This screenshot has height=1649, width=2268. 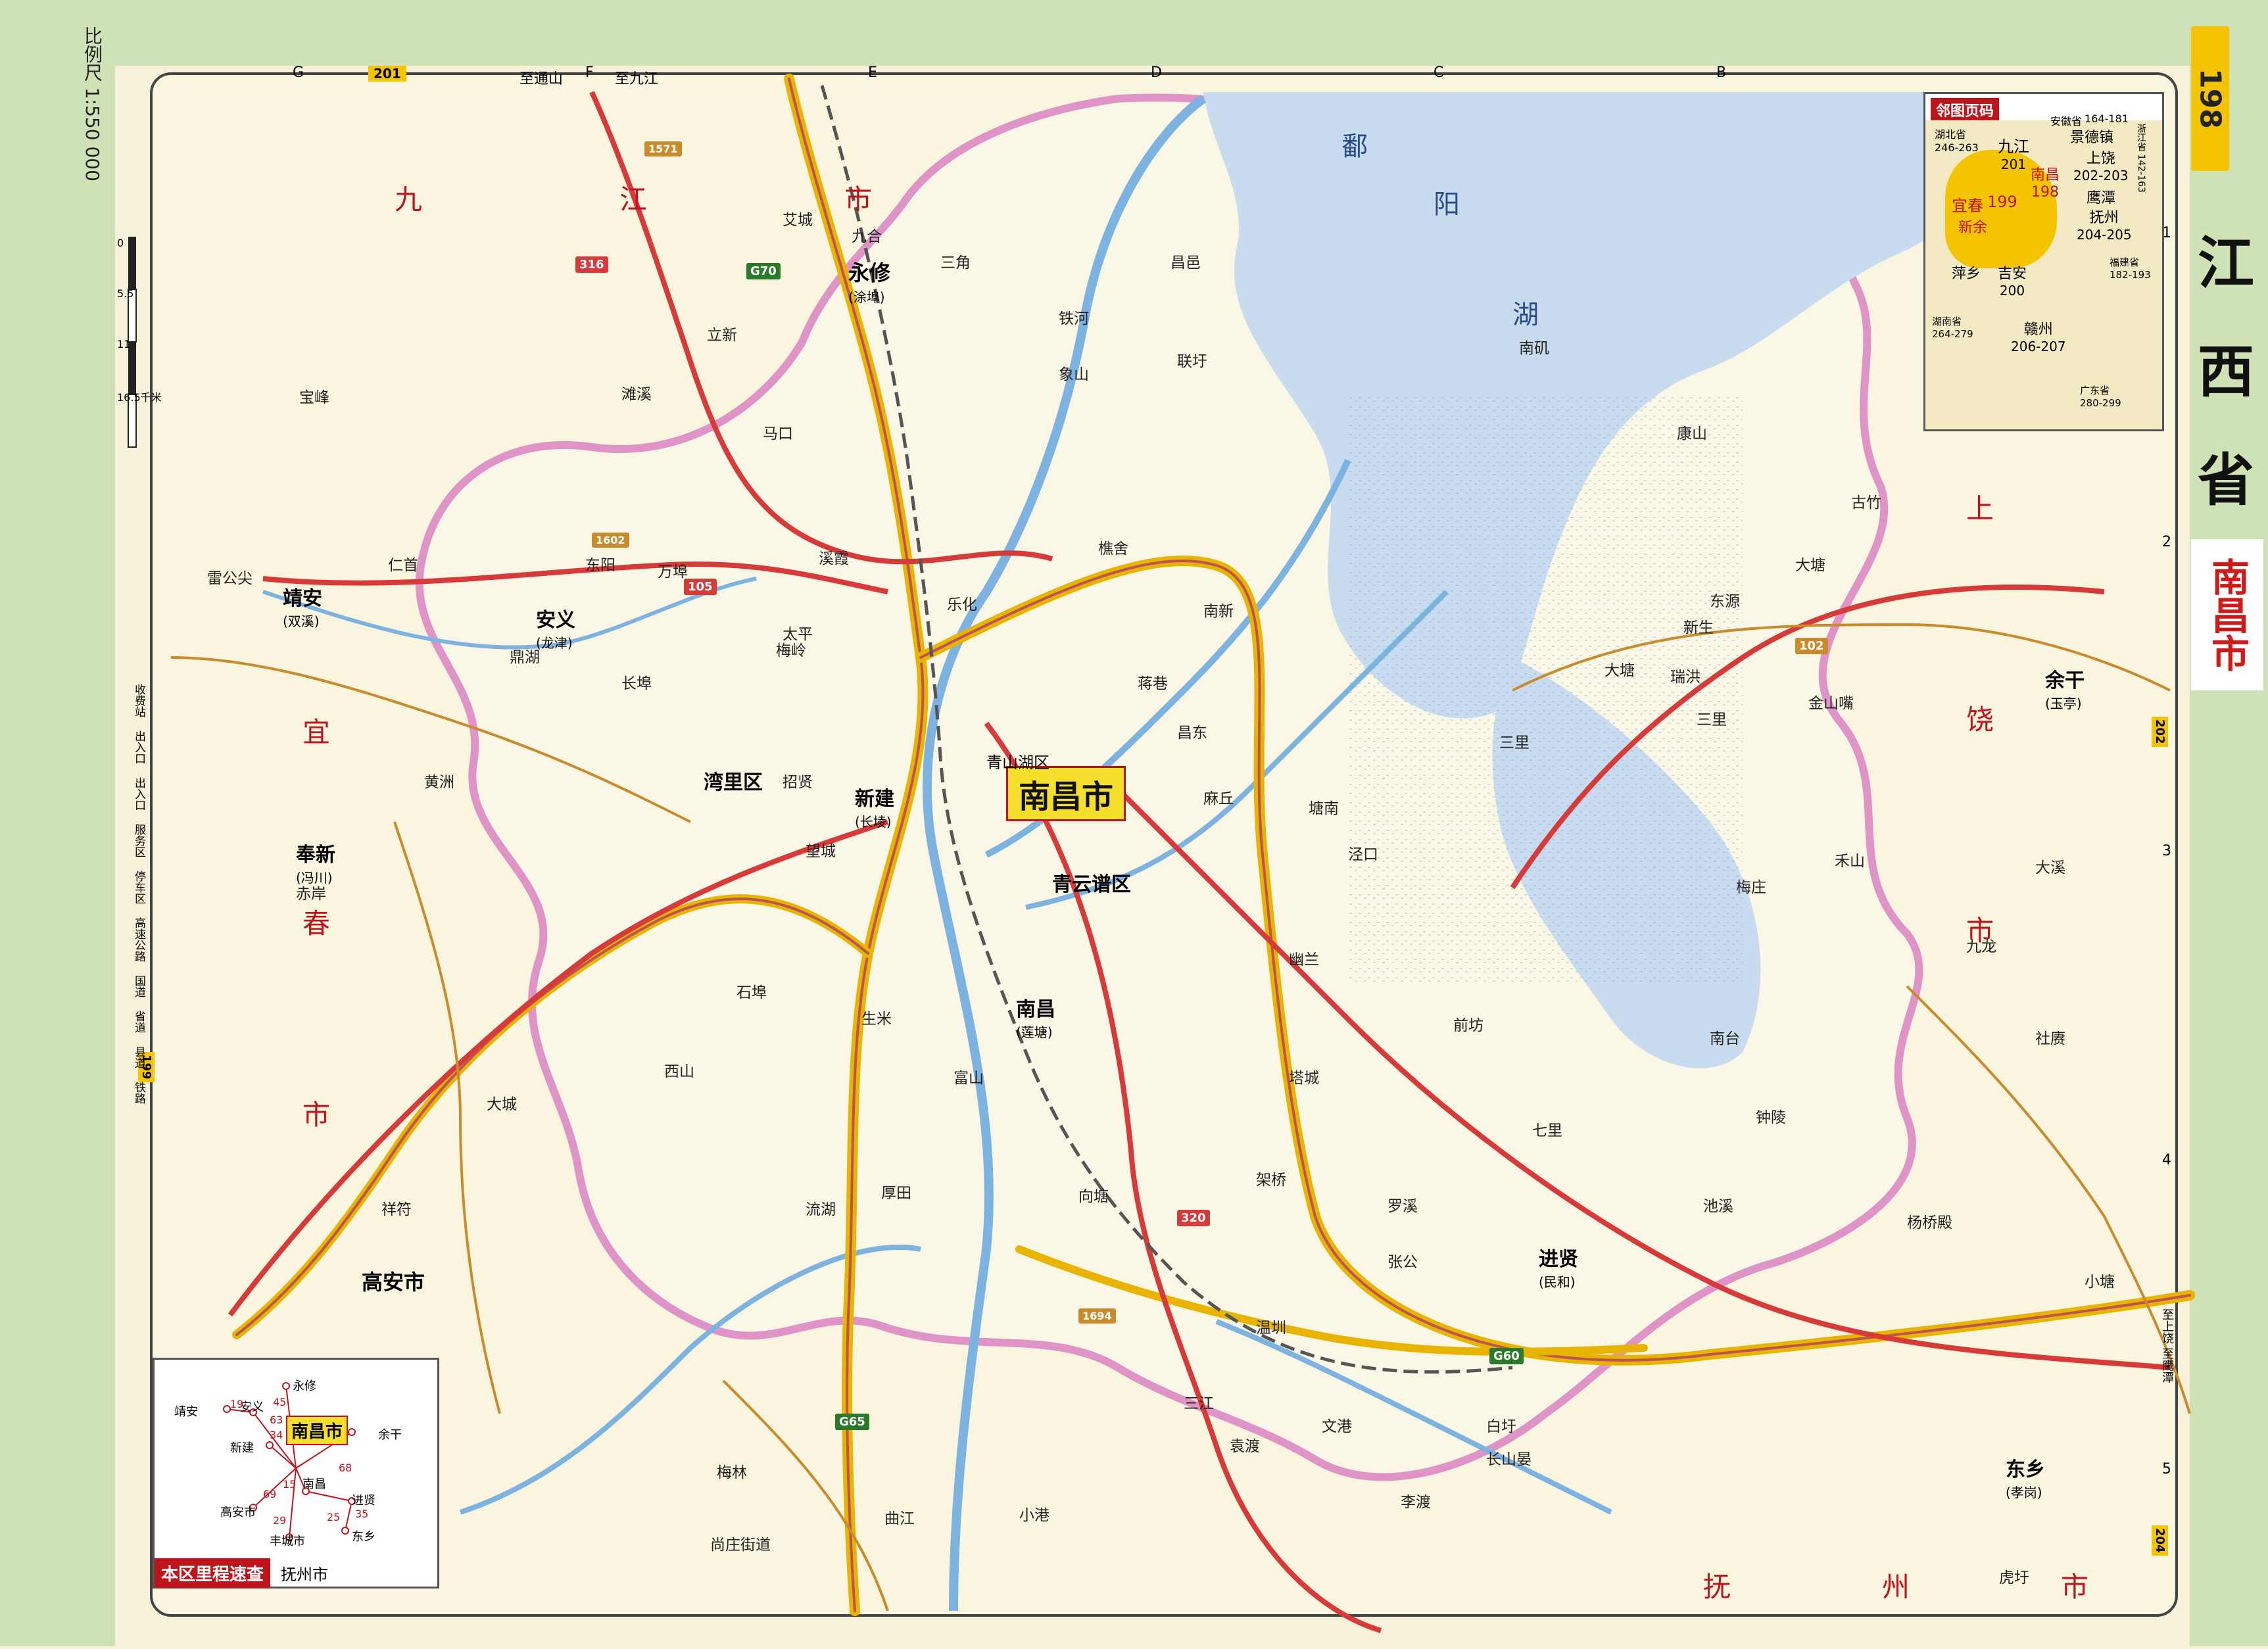 What do you see at coordinates (763, 271) in the screenshot?
I see `road-badge-g70: G70` at bounding box center [763, 271].